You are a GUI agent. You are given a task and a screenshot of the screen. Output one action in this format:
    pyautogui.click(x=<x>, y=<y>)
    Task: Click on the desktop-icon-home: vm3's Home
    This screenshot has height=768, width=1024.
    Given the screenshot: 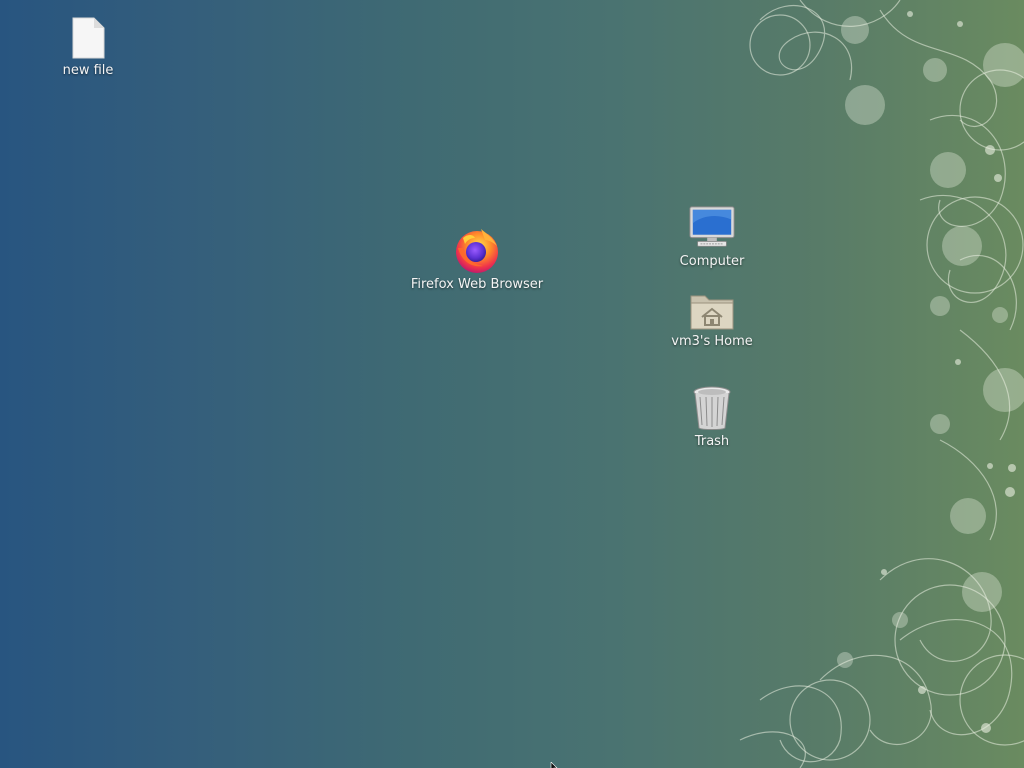 What is the action you would take?
    pyautogui.click(x=712, y=316)
    